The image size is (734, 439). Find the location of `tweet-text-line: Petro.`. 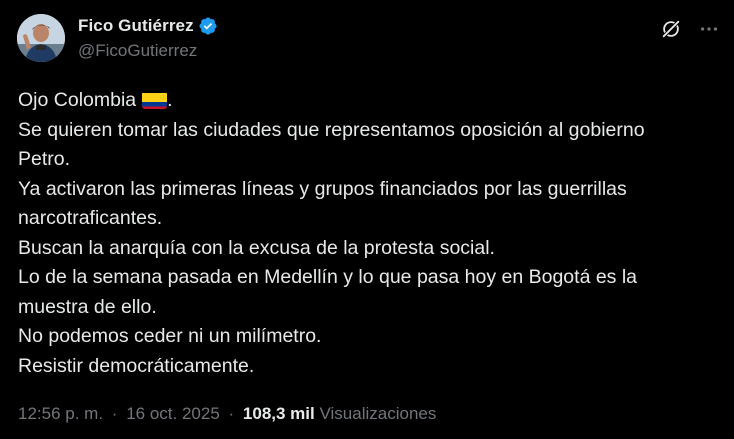

tweet-text-line: Petro. is located at coordinates (44, 159).